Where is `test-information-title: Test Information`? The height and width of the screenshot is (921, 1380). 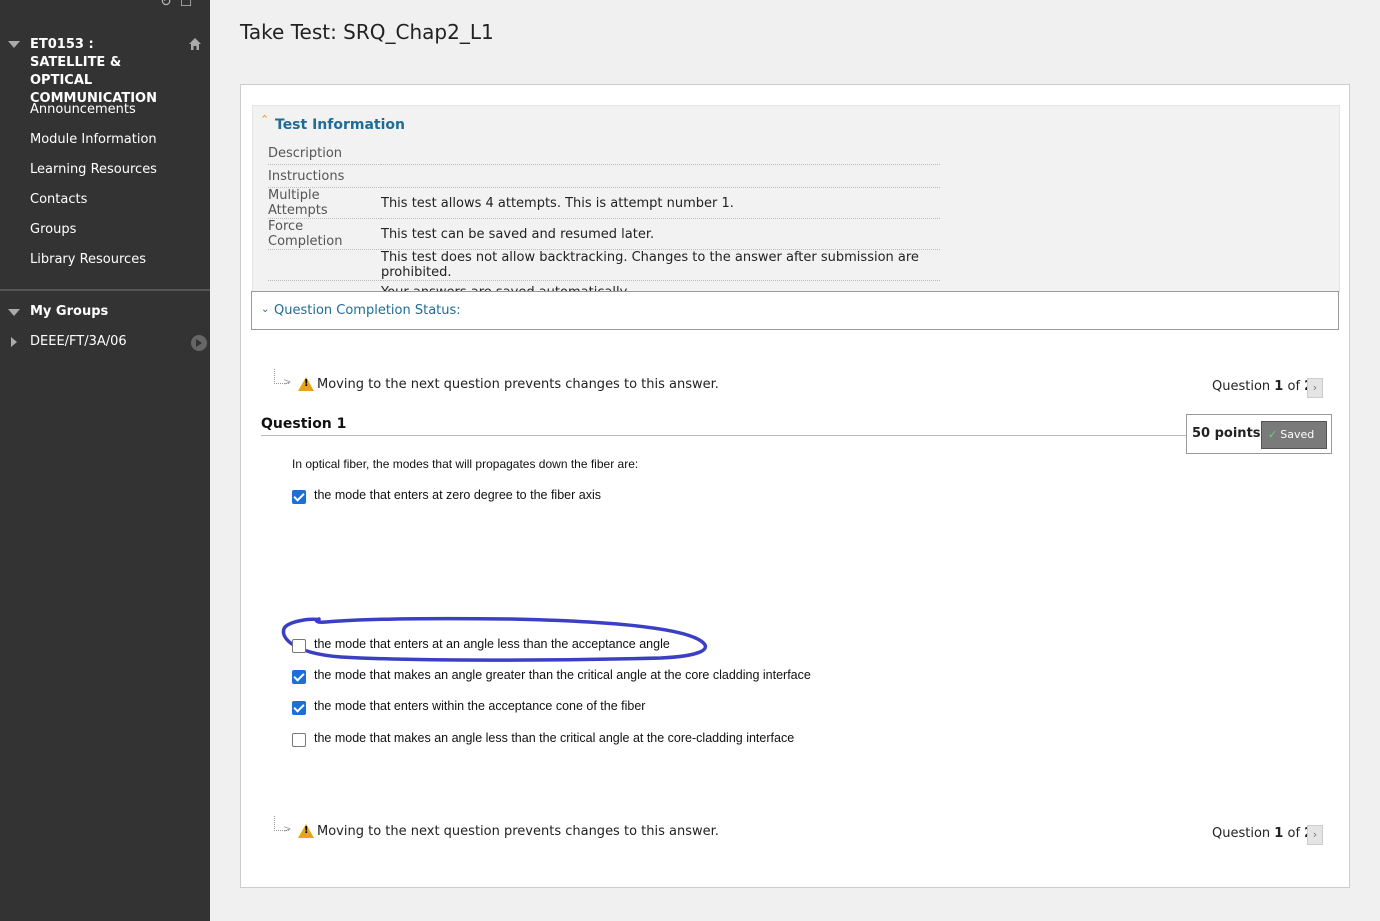 test-information-title: Test Information is located at coordinates (340, 125).